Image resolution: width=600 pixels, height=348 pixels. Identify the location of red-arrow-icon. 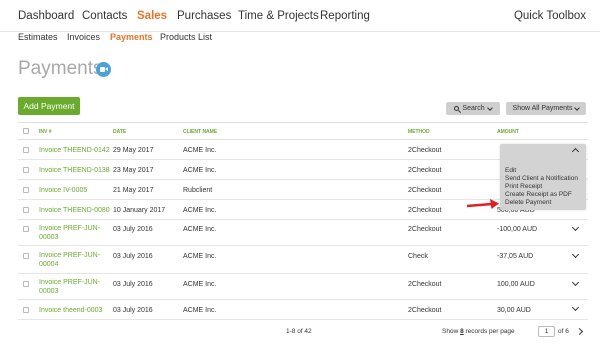
(482, 204).